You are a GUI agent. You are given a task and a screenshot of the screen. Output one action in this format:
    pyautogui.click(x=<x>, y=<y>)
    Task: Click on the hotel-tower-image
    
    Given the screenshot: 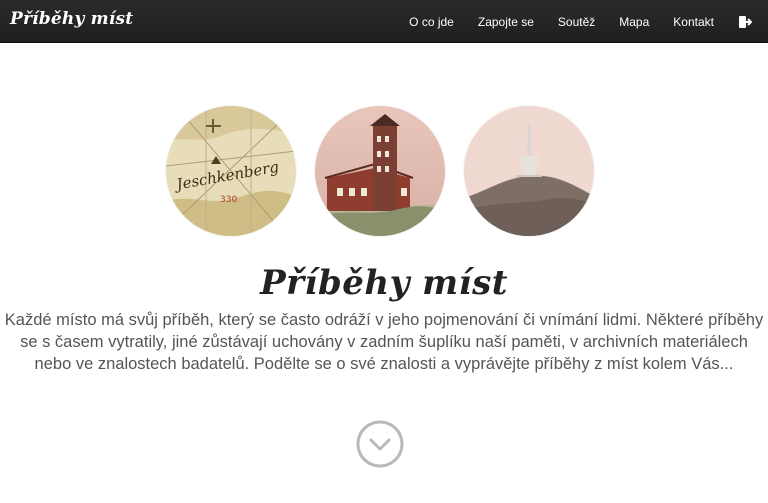 What is the action you would take?
    pyautogui.click(x=380, y=171)
    